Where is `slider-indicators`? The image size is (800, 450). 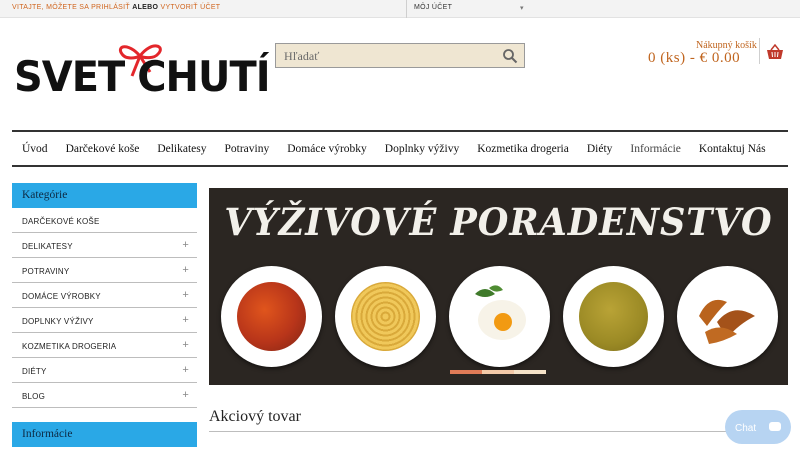
slider-indicators is located at coordinates (498, 372).